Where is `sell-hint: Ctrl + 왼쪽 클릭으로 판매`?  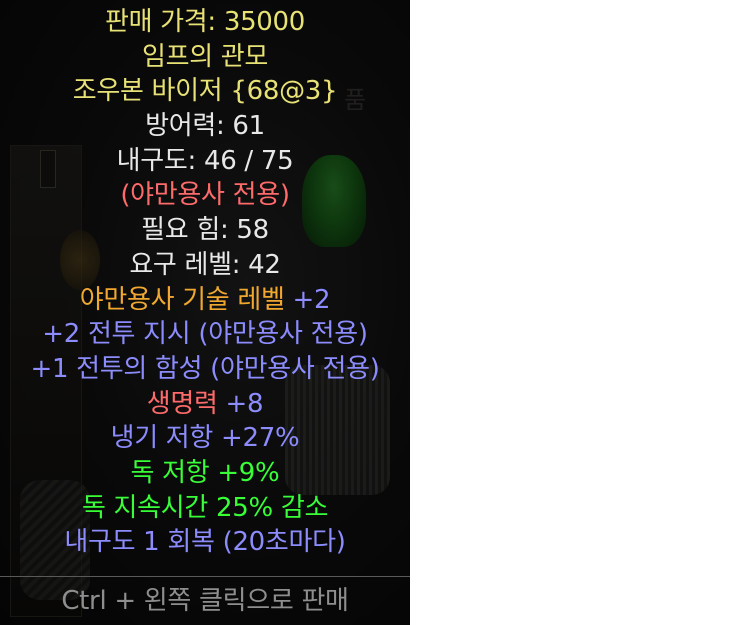
sell-hint: Ctrl + 왼쪽 클릭으로 판매 is located at coordinates (205, 601).